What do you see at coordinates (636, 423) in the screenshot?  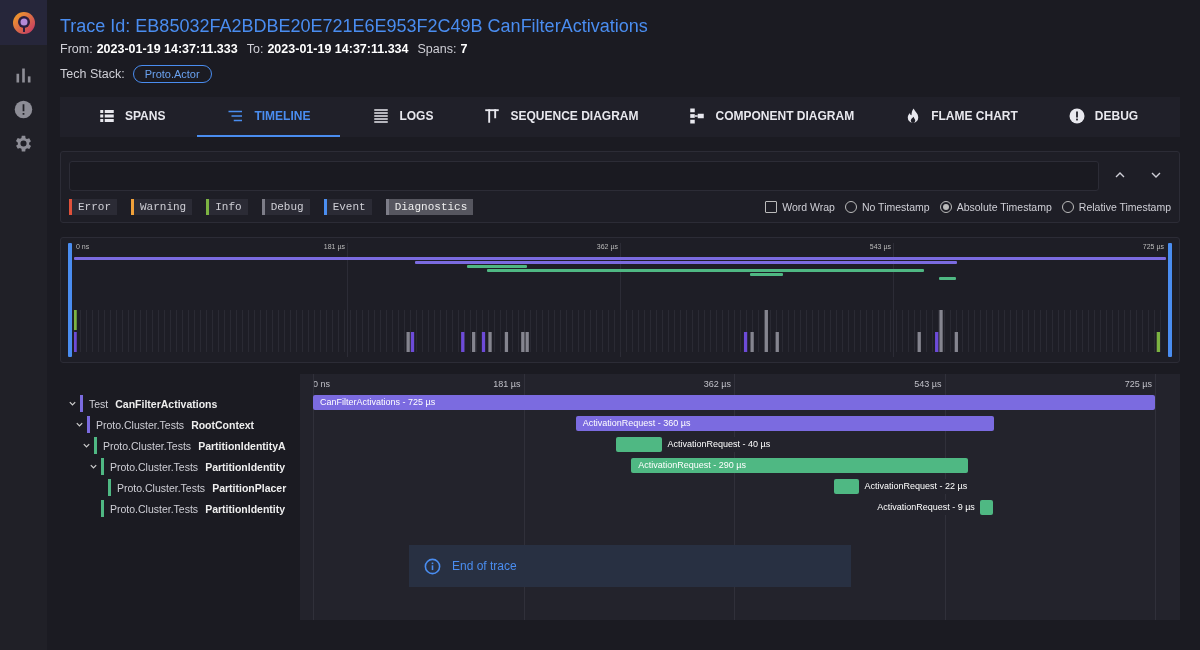 I see `span-label: ActivationRequest - 360 µs` at bounding box center [636, 423].